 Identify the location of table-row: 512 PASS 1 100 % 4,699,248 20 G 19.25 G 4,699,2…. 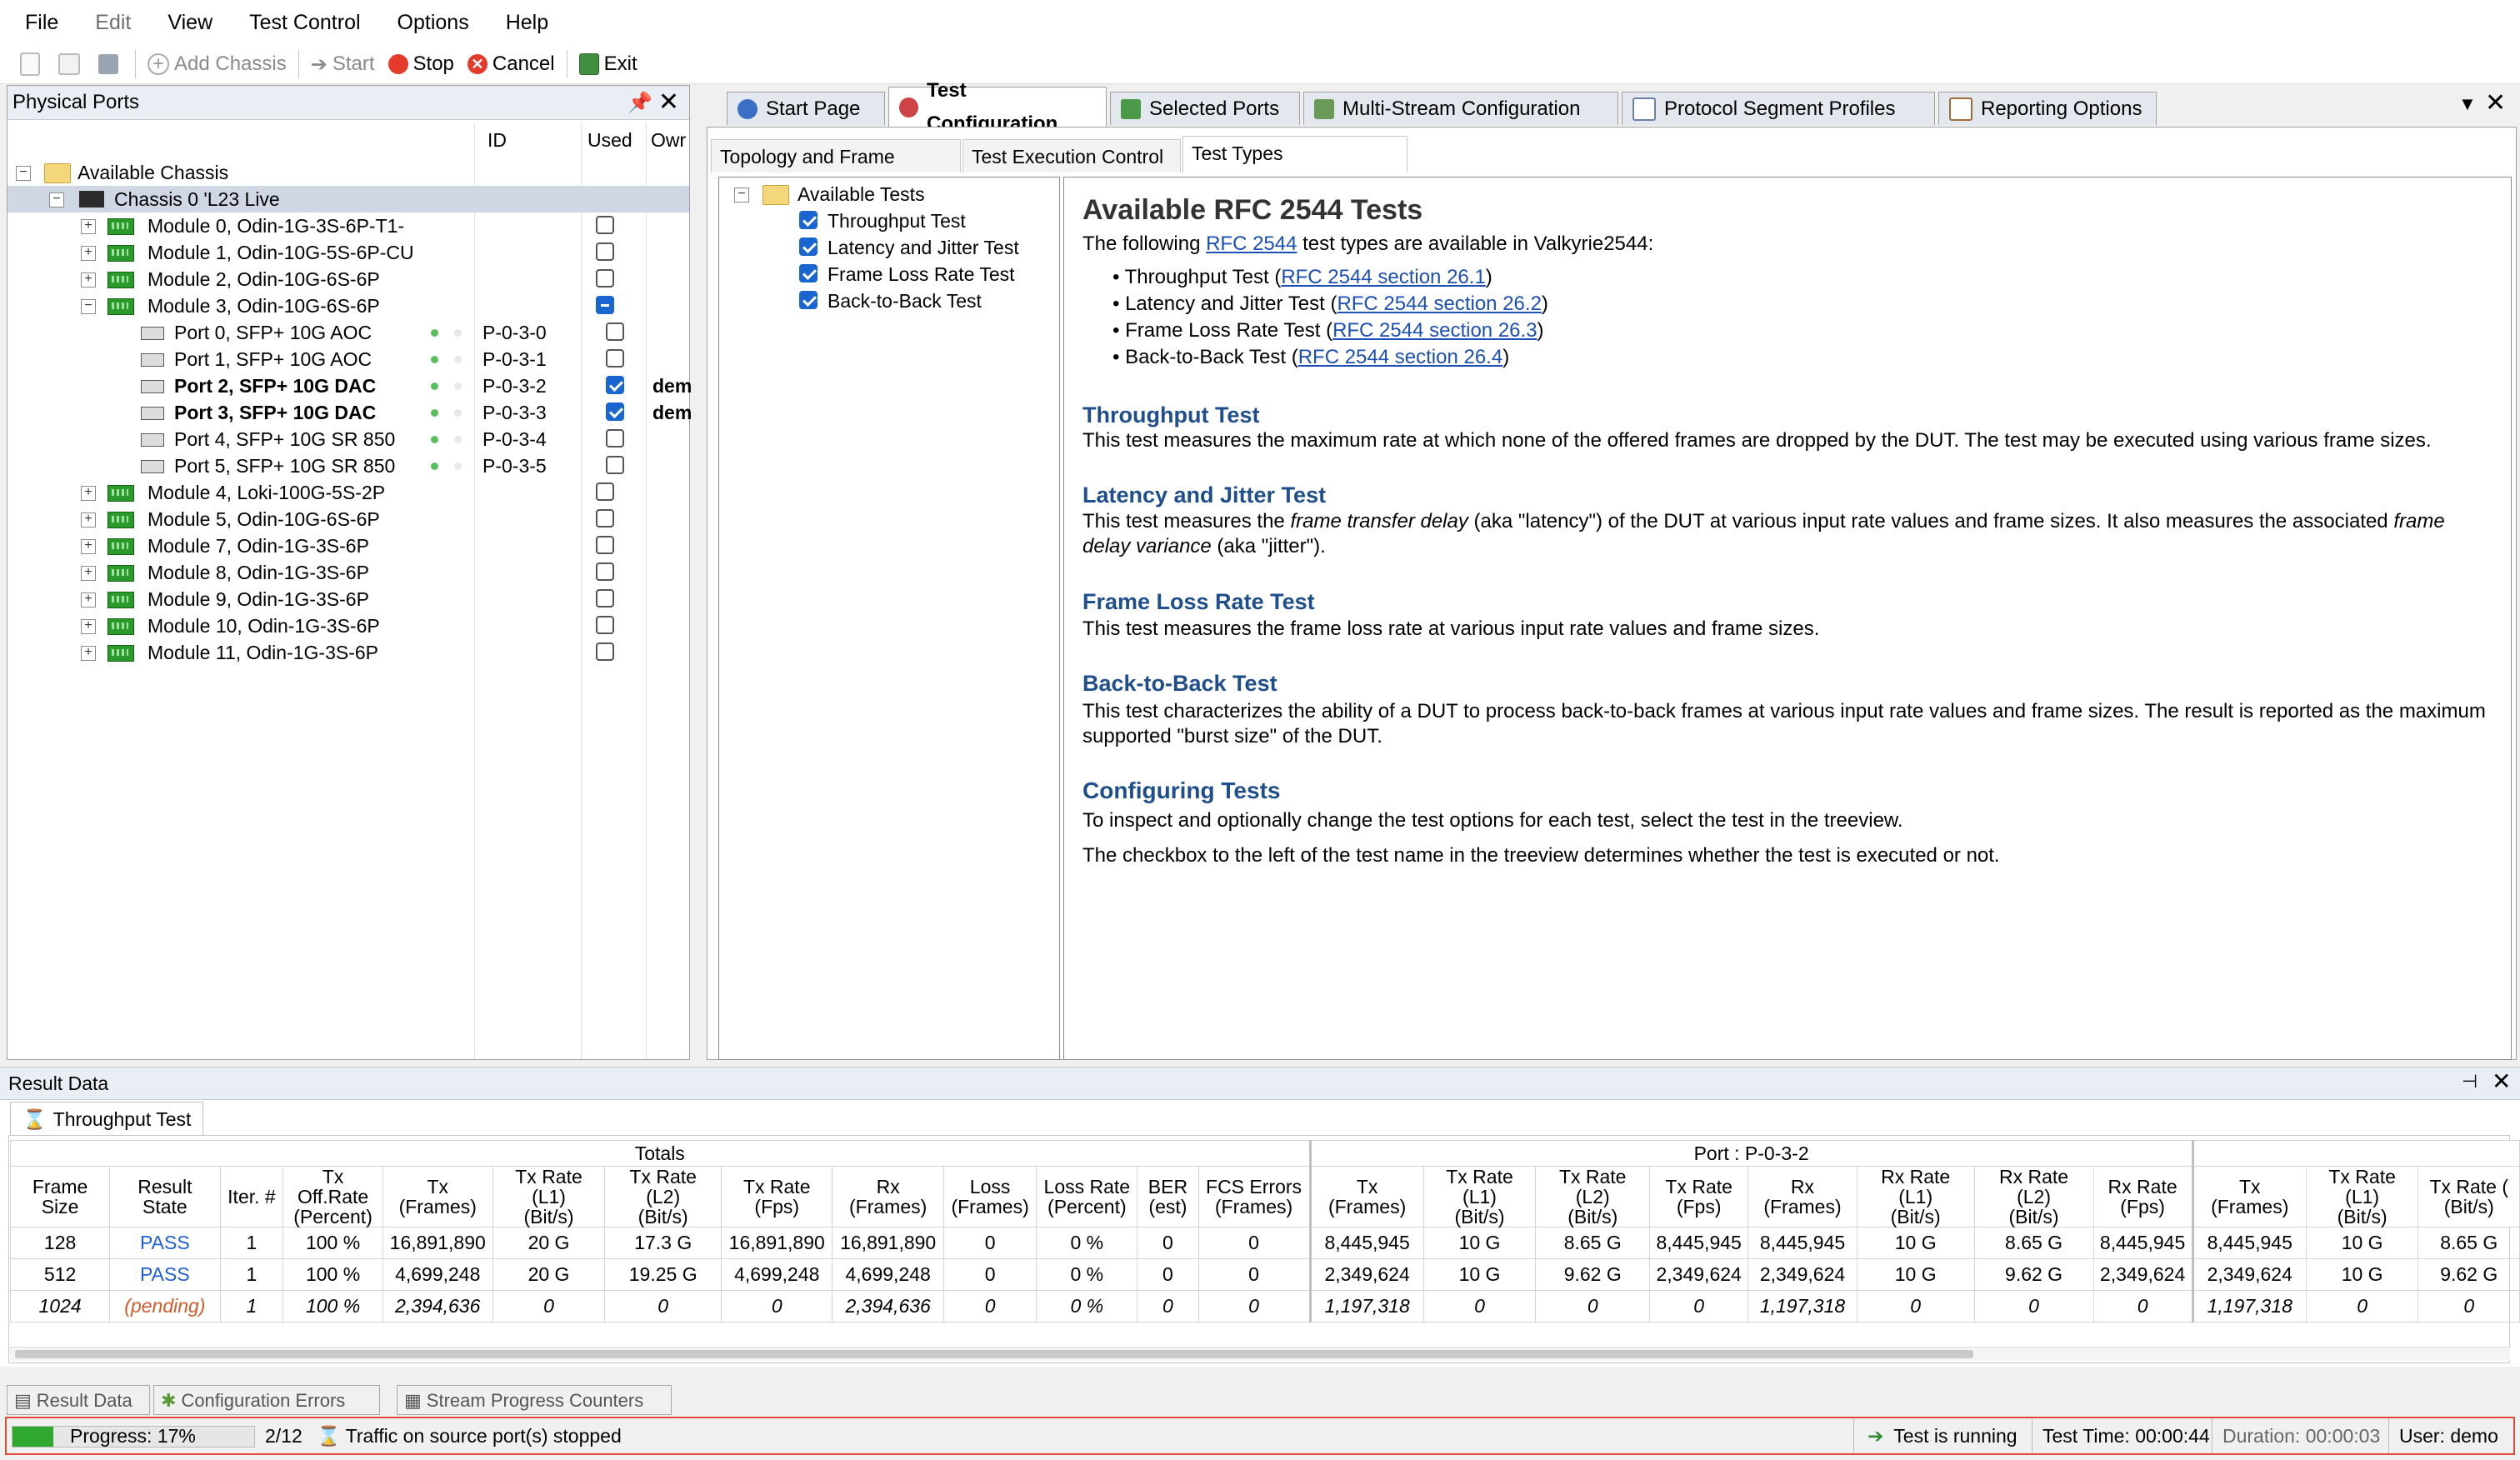
(1264, 1274).